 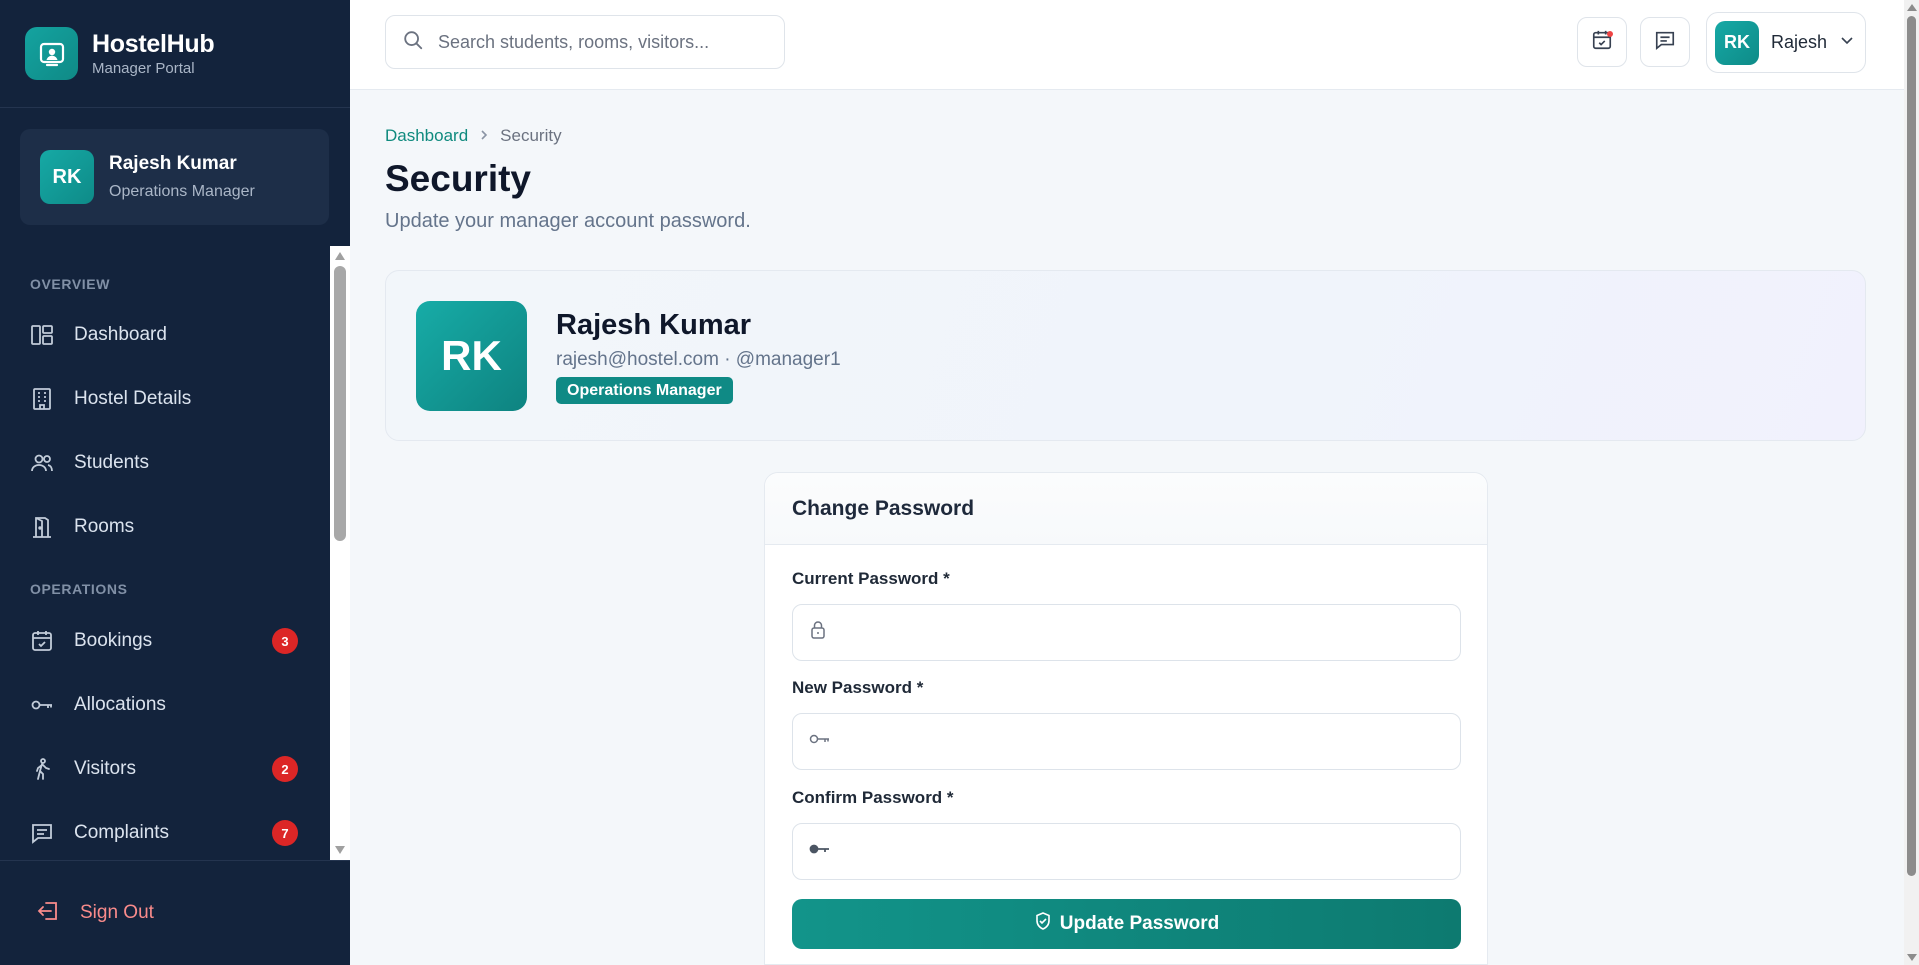 What do you see at coordinates (174, 177) in the screenshot?
I see `sidebar-user-card: RK Rajesh Kumar Operations Manager` at bounding box center [174, 177].